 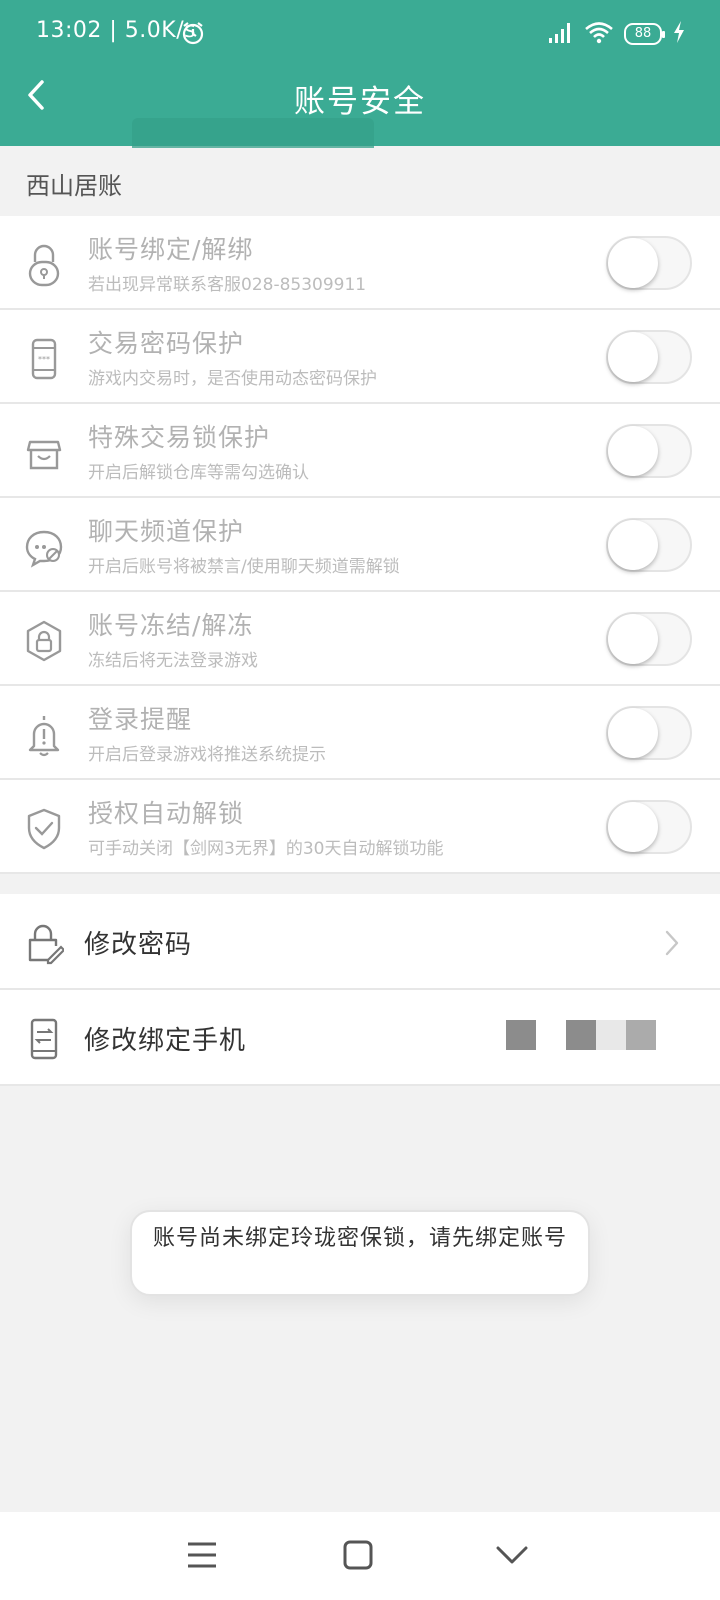 What do you see at coordinates (679, 34) in the screenshot?
I see `charging-icon` at bounding box center [679, 34].